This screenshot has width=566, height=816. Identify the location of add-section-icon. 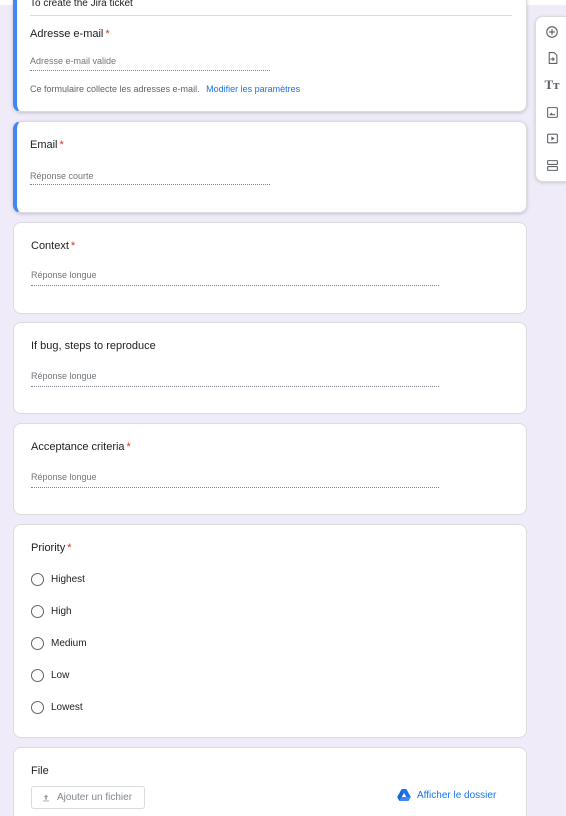
(552, 165).